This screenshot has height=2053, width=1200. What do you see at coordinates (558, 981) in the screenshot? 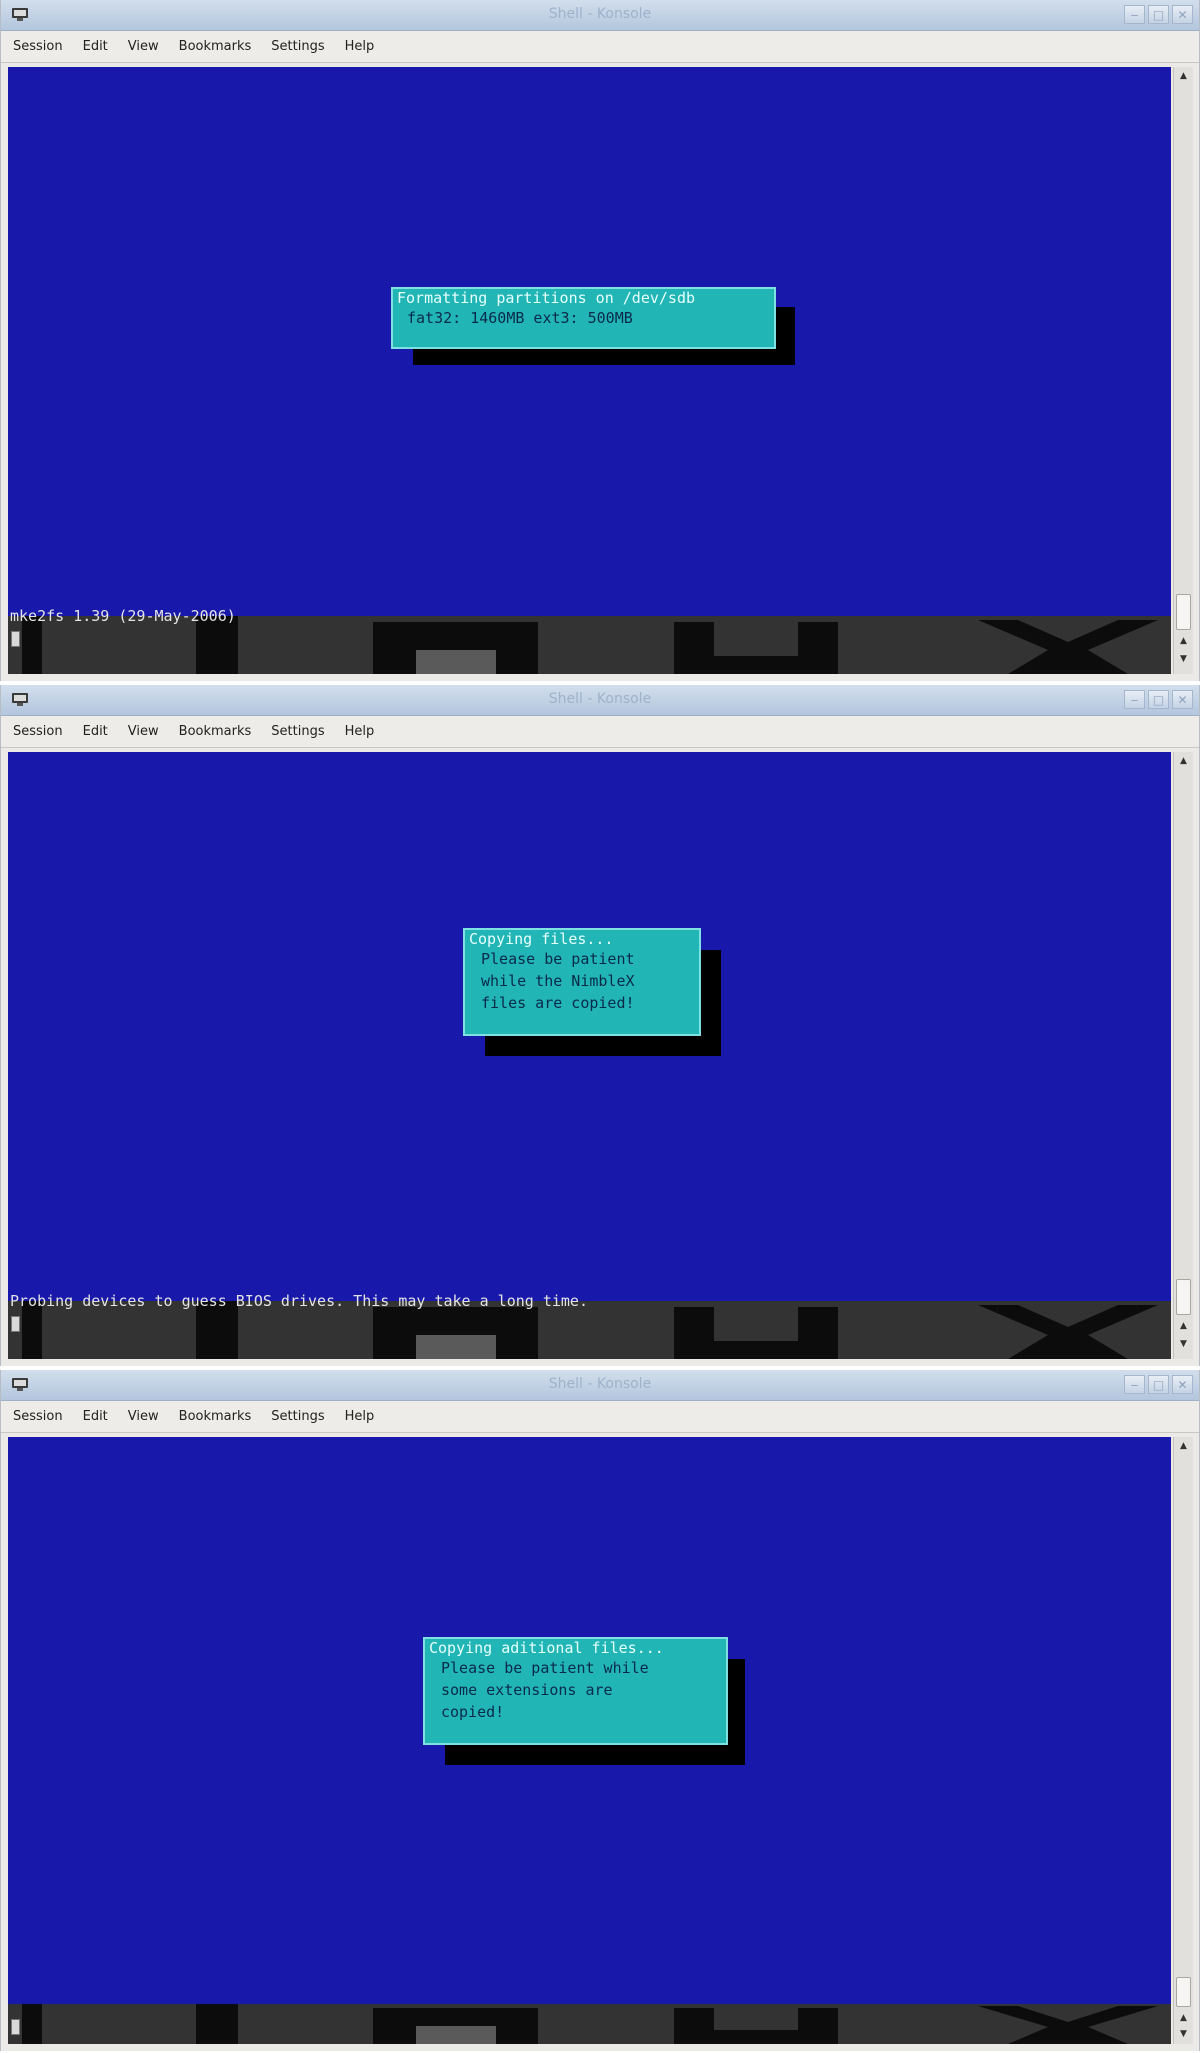
I see `dialog-line: while the NimbleX` at bounding box center [558, 981].